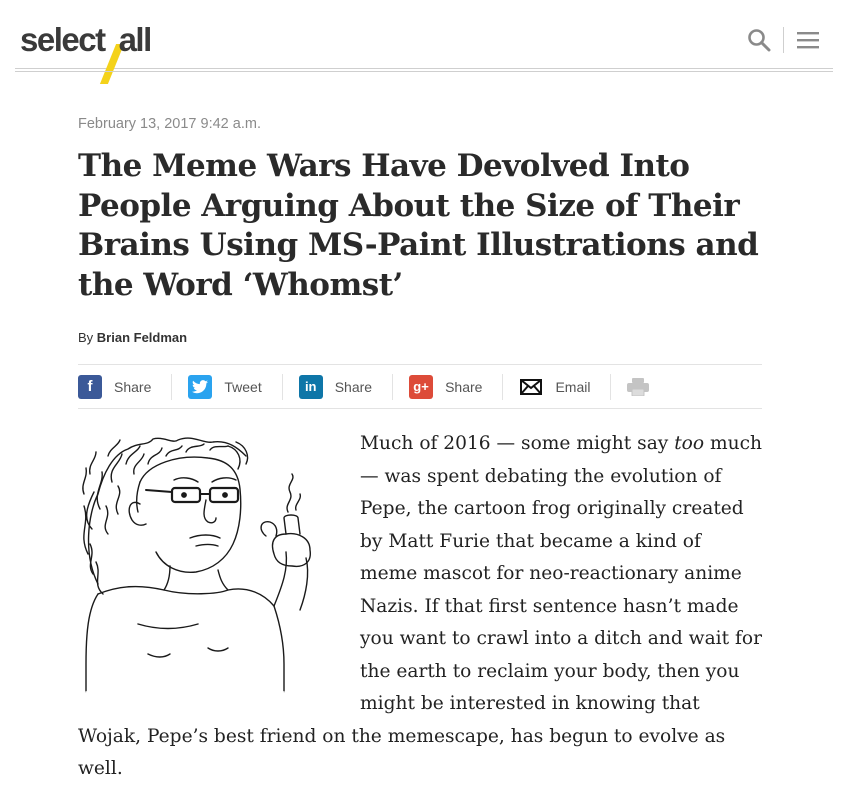 This screenshot has height=804, width=852. I want to click on google-plus-icon: g+, so click(421, 386).